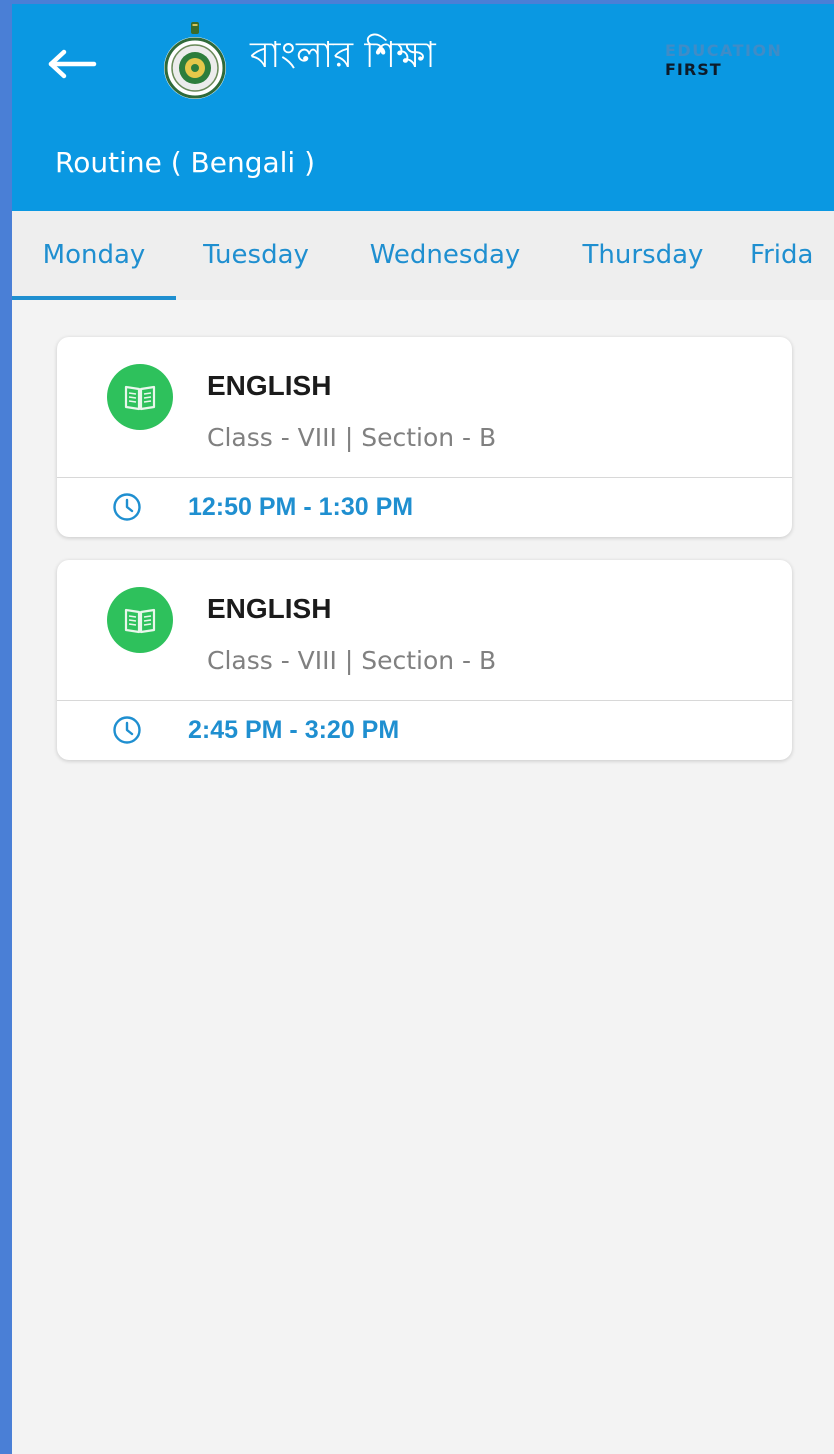  What do you see at coordinates (643, 255) in the screenshot?
I see `tab-thursday: Thursday` at bounding box center [643, 255].